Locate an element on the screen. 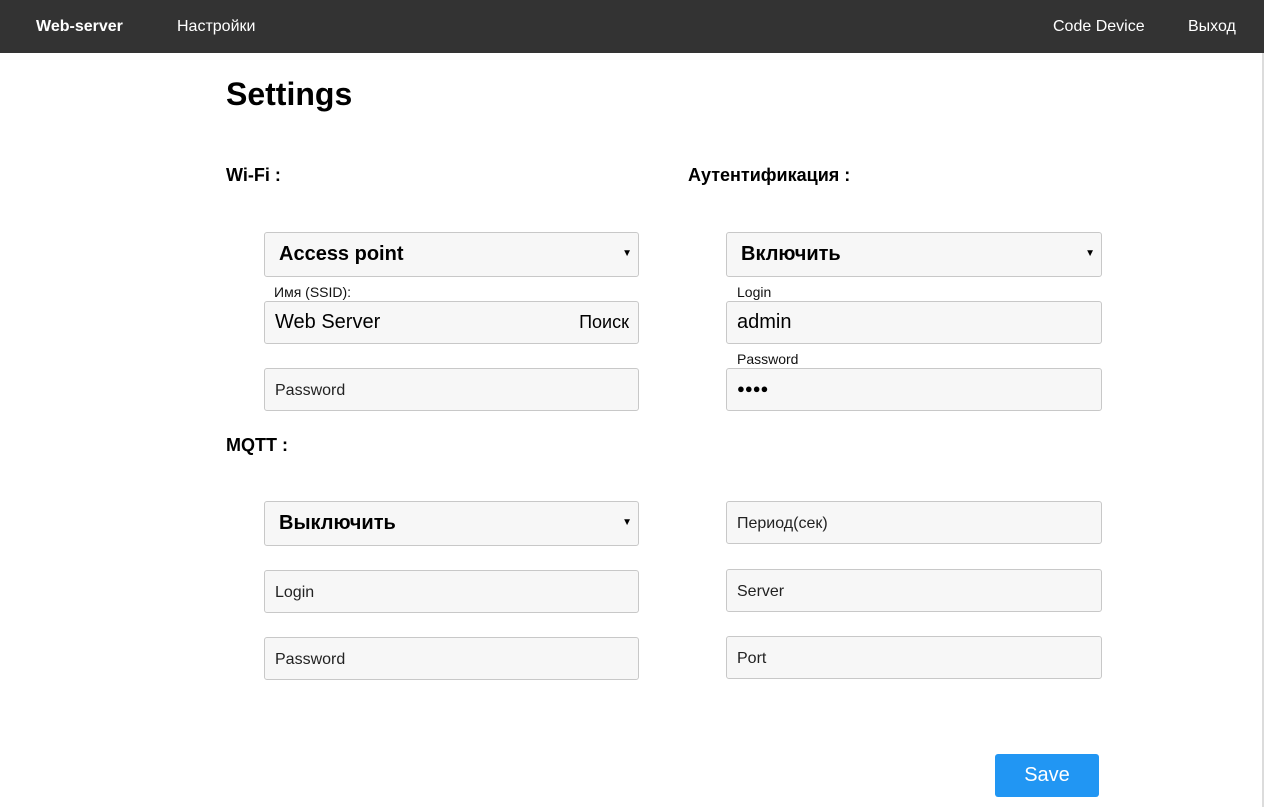 The height and width of the screenshot is (807, 1264). nav-code-device-link: Code Device is located at coordinates (1099, 26).